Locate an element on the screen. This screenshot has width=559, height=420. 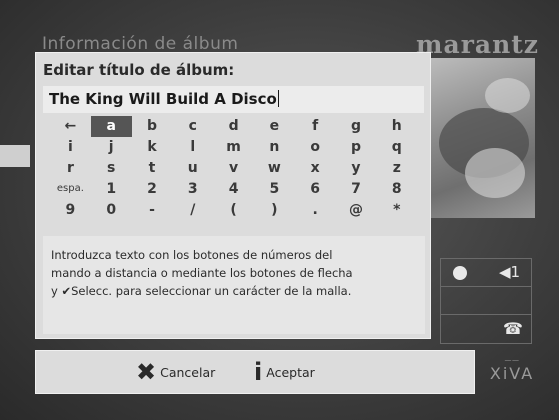
key-char: q is located at coordinates (396, 147).